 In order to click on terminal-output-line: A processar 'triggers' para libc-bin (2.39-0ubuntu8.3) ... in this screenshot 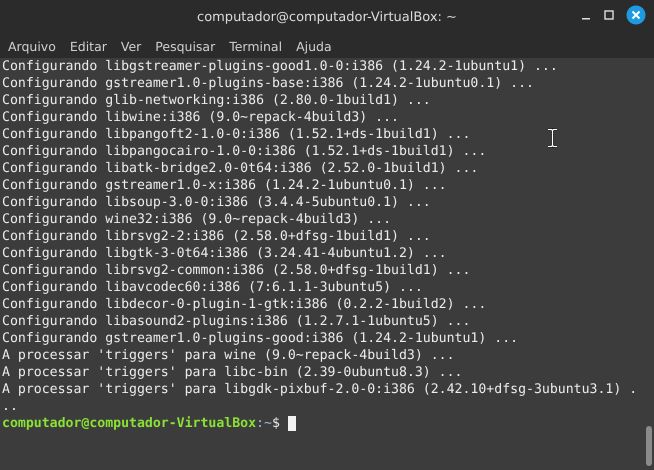, I will do `click(232, 372)`.